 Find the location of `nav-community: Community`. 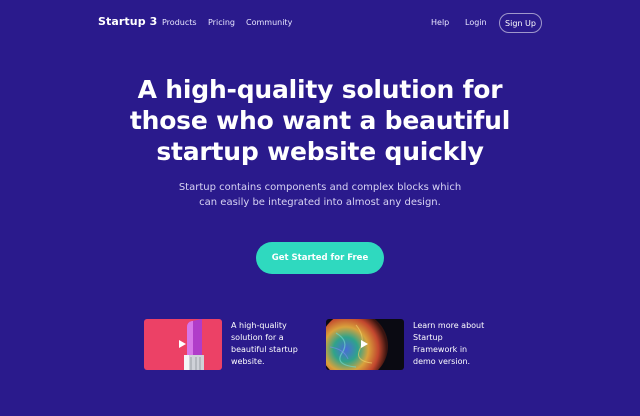

nav-community: Community is located at coordinates (269, 22).